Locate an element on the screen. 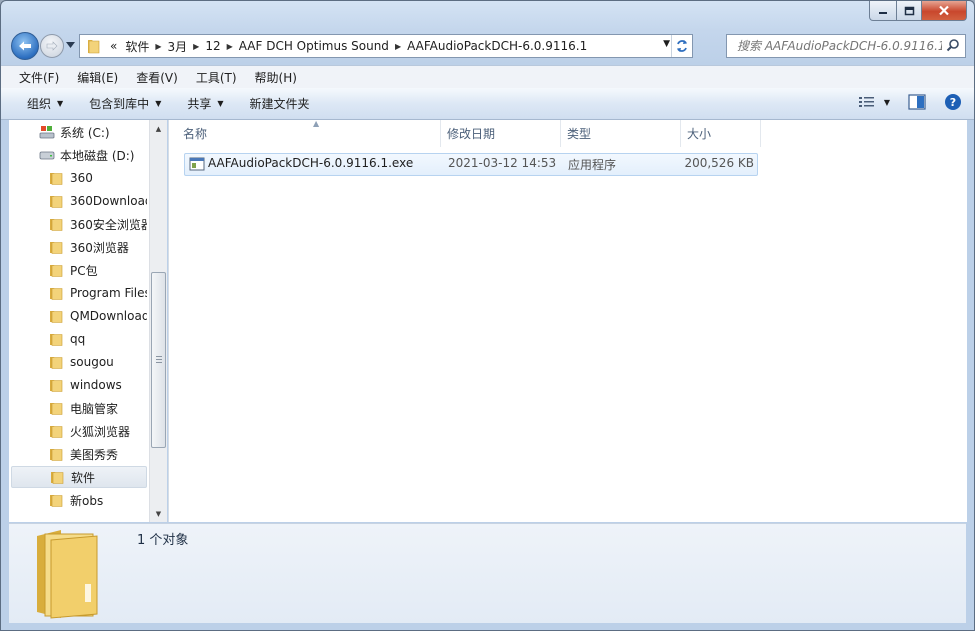  nav-item: 360安全浏览器 is located at coordinates (79, 224).